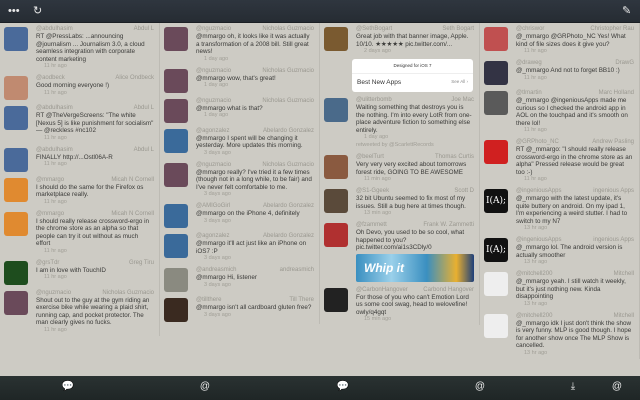 The image size is (640, 400). What do you see at coordinates (212, 236) in the screenshot?
I see `tweet-handle: @agonzalez` at bounding box center [212, 236].